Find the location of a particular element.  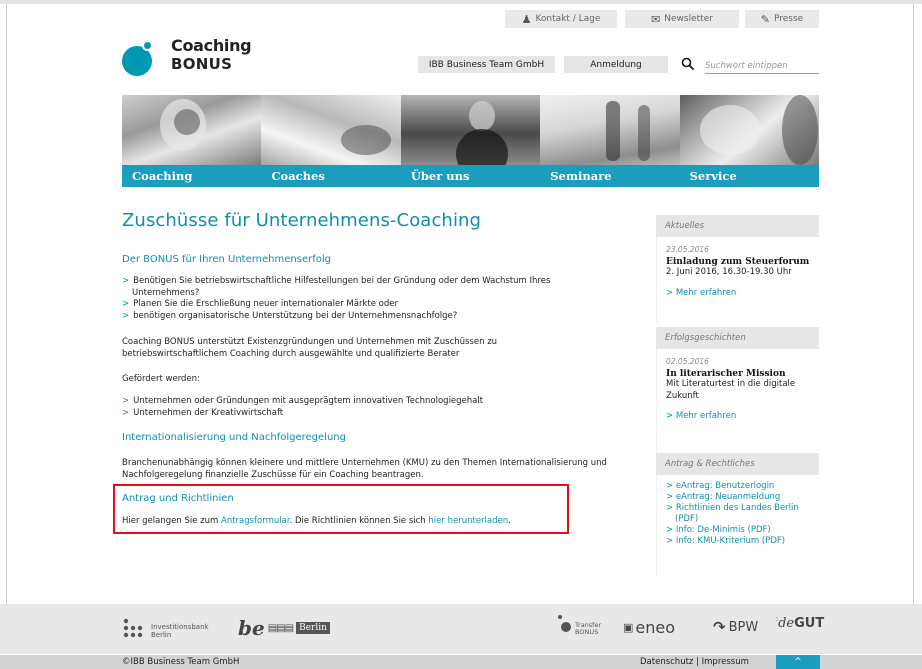

sidebar-heading-erfolgsgeschichten: Erfolgsgeschichten is located at coordinates (737, 338).